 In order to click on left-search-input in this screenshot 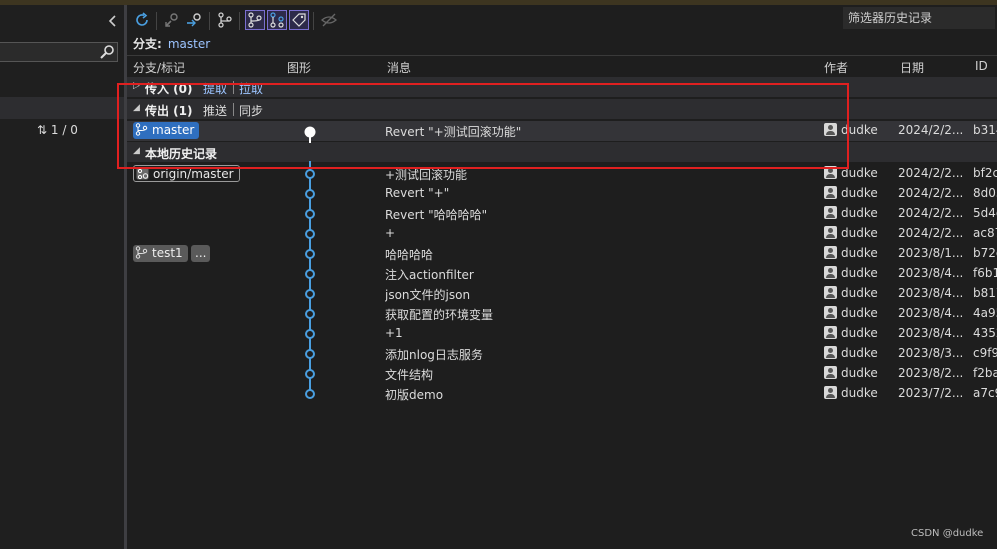, I will do `click(59, 52)`.